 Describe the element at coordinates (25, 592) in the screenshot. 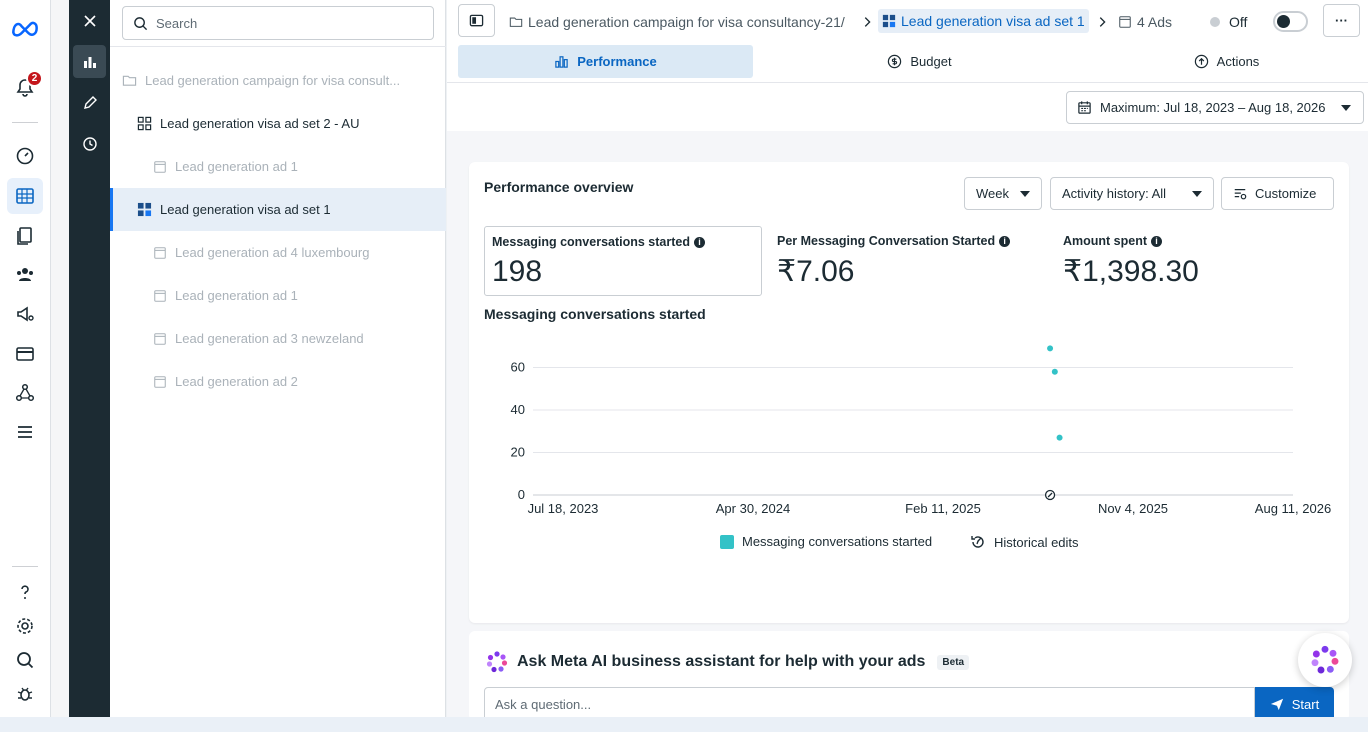

I see `help-question-icon` at that location.